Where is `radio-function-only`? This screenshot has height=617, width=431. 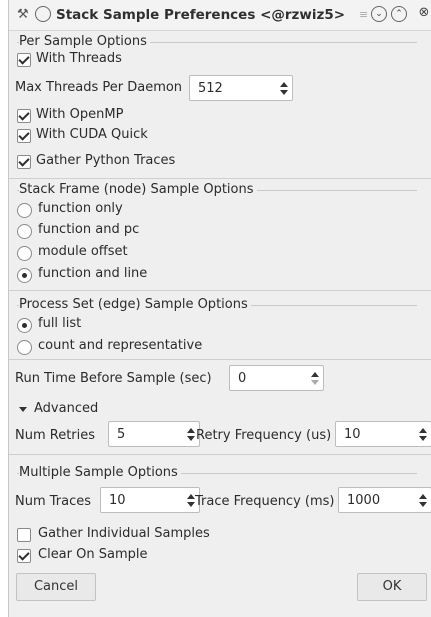 radio-function-only is located at coordinates (24, 210).